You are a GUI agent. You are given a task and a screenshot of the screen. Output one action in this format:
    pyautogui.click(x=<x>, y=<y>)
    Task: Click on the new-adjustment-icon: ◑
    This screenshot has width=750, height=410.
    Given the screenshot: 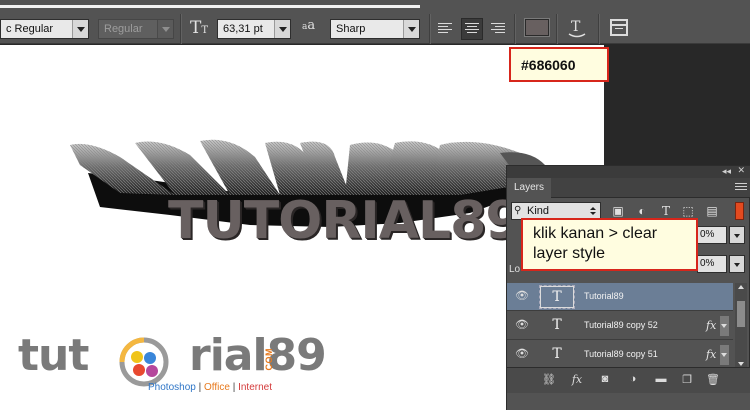 What is the action you would take?
    pyautogui.click(x=633, y=380)
    